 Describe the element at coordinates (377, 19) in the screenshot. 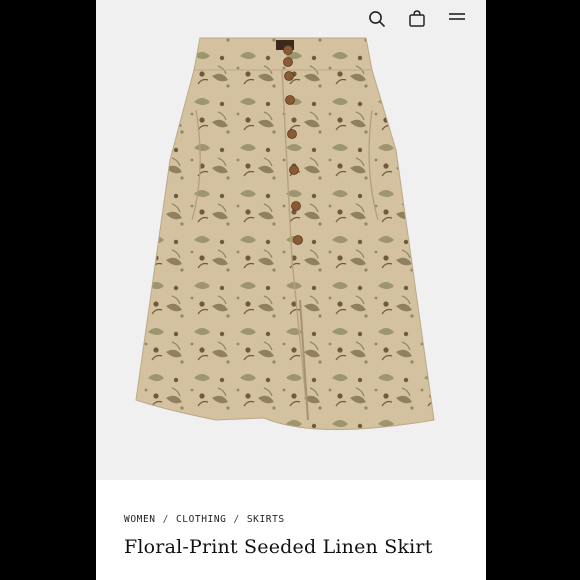

I see `search-icon` at that location.